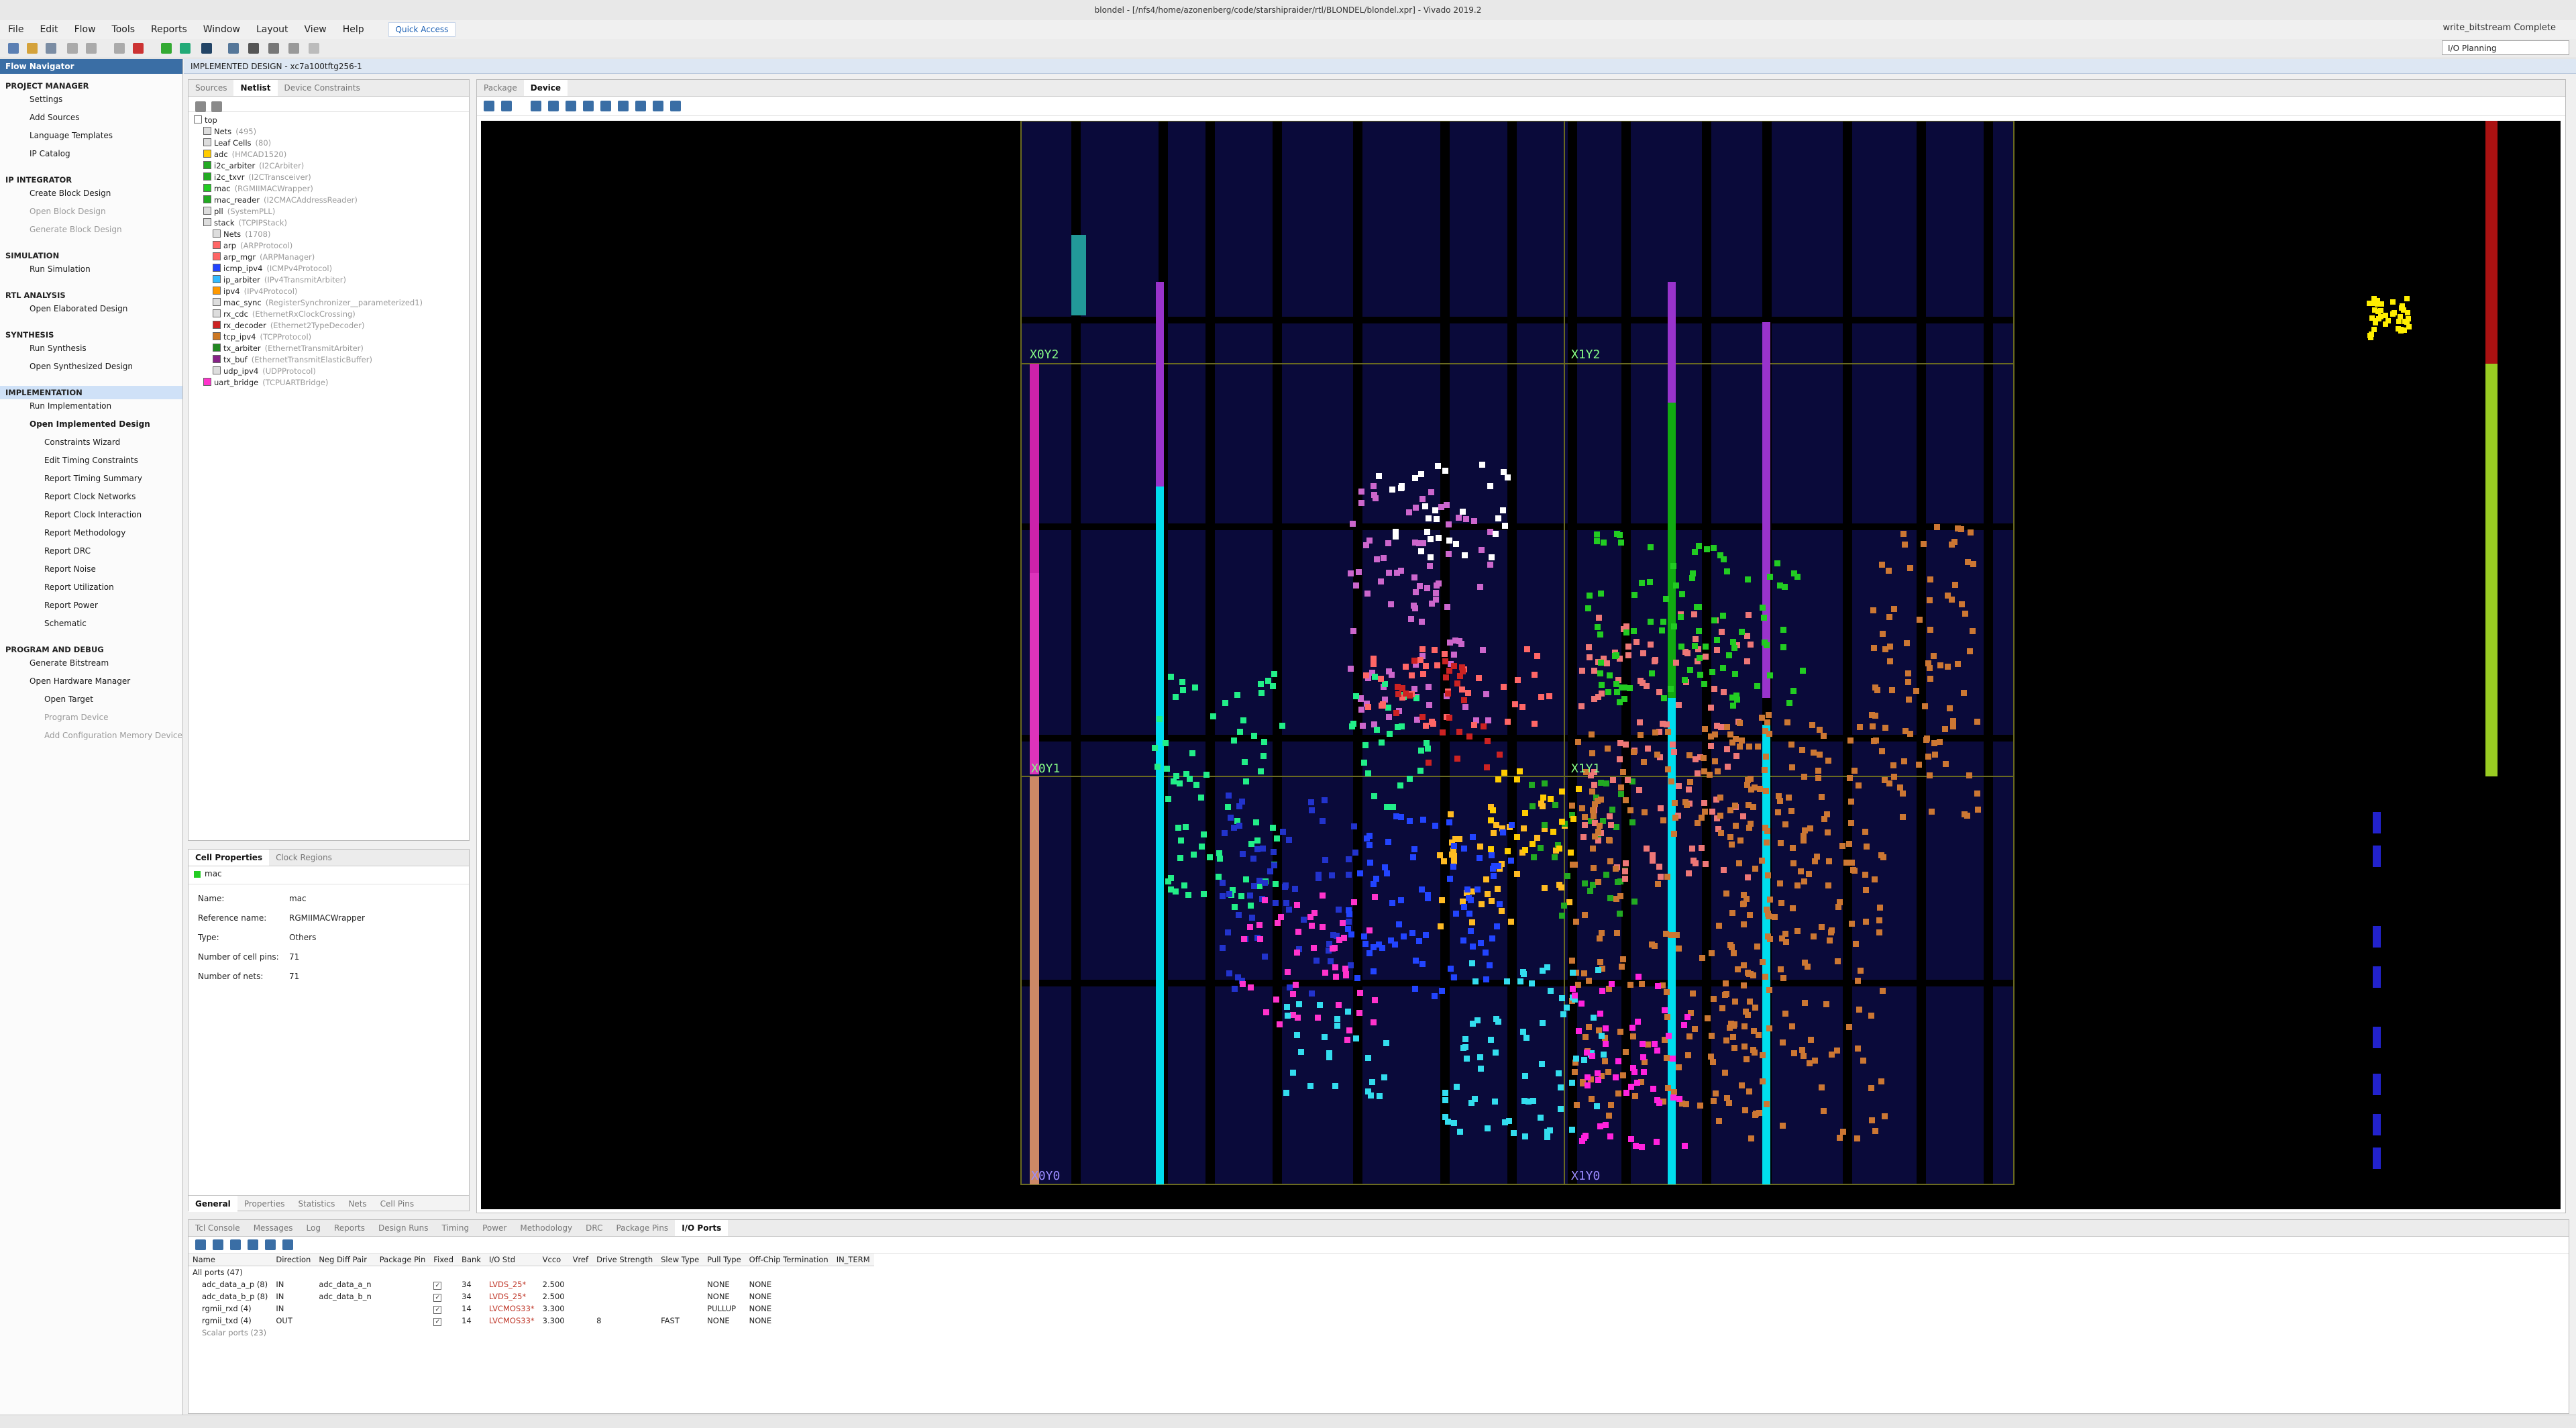 The height and width of the screenshot is (1428, 2576). What do you see at coordinates (46, 99) in the screenshot?
I see `flow-item-settings: Settings` at bounding box center [46, 99].